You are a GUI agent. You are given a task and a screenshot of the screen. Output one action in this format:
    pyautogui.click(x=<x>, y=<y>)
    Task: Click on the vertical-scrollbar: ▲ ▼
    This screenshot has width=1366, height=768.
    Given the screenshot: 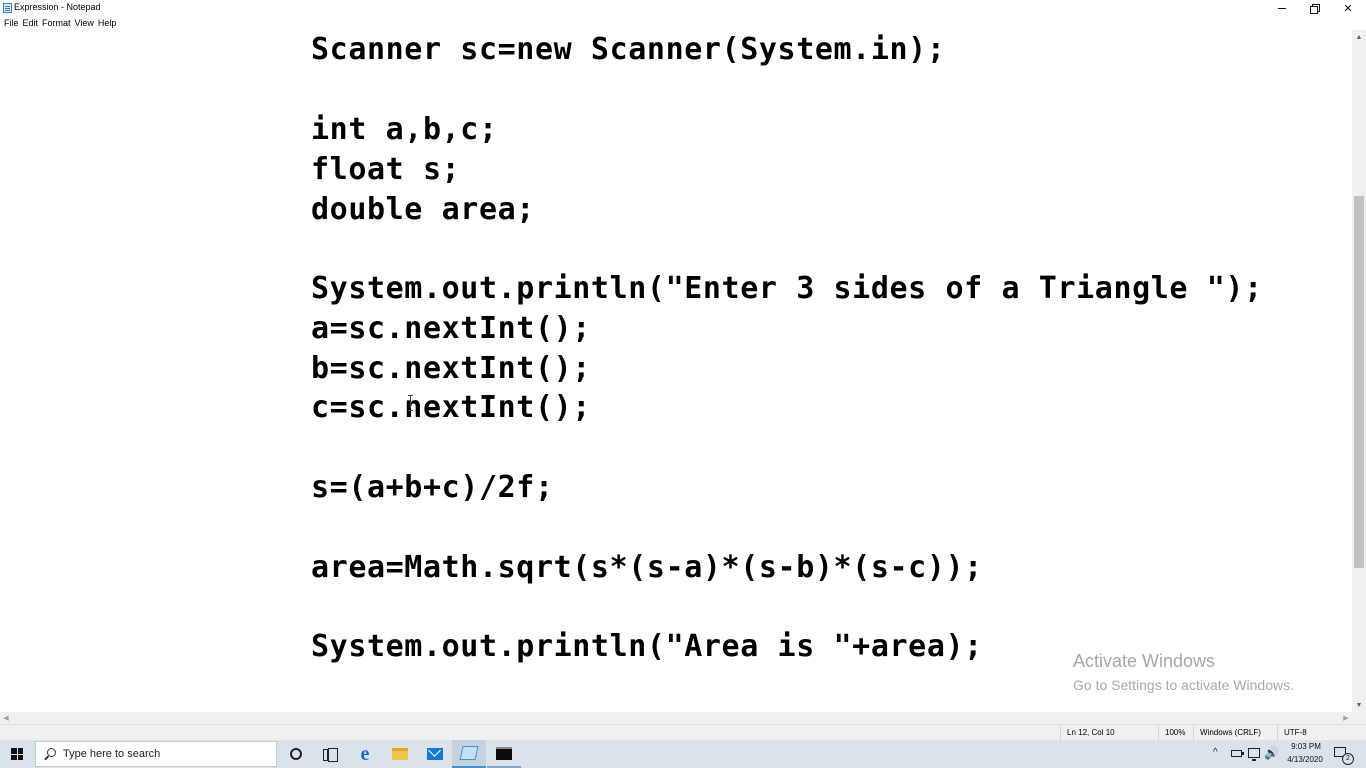 What is the action you would take?
    pyautogui.click(x=1359, y=371)
    